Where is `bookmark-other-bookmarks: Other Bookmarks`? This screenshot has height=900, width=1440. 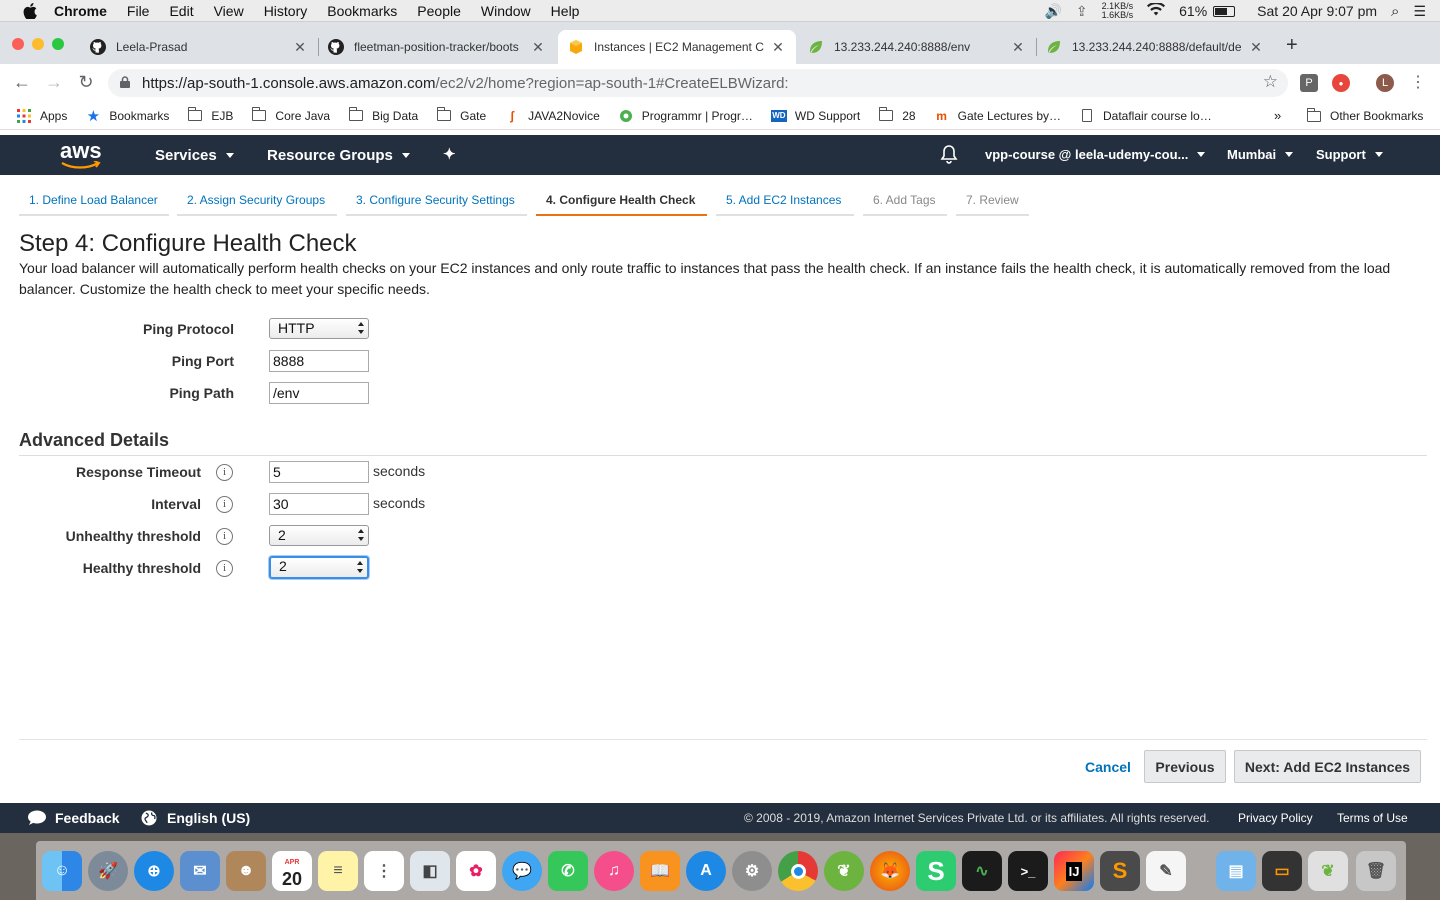
bookmark-other-bookmarks: Other Bookmarks is located at coordinates (1364, 115).